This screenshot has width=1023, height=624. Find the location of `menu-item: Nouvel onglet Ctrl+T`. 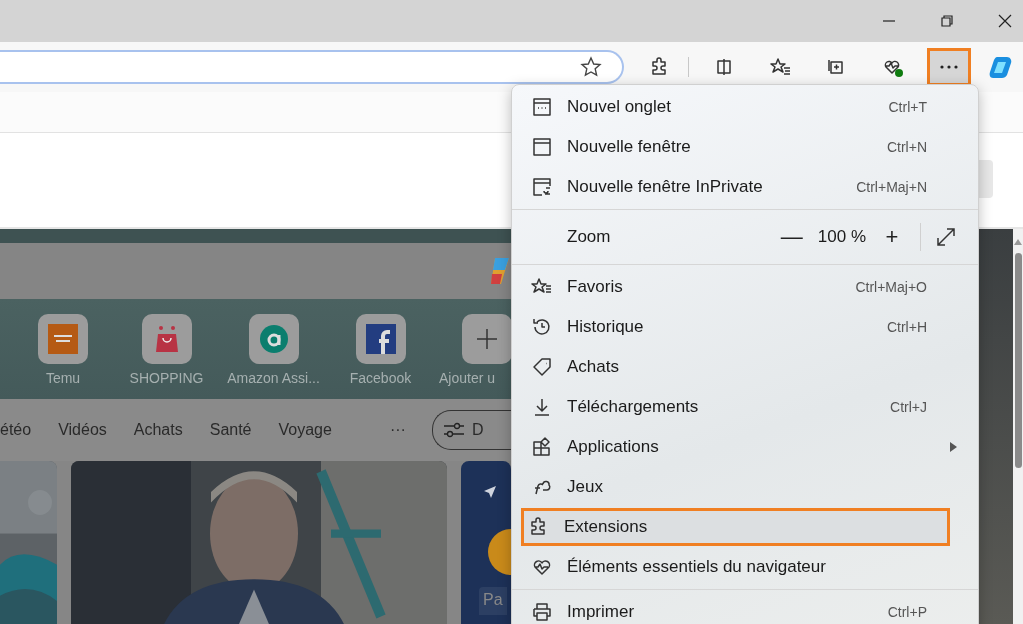

menu-item: Nouvel onglet Ctrl+T is located at coordinates (743, 107).